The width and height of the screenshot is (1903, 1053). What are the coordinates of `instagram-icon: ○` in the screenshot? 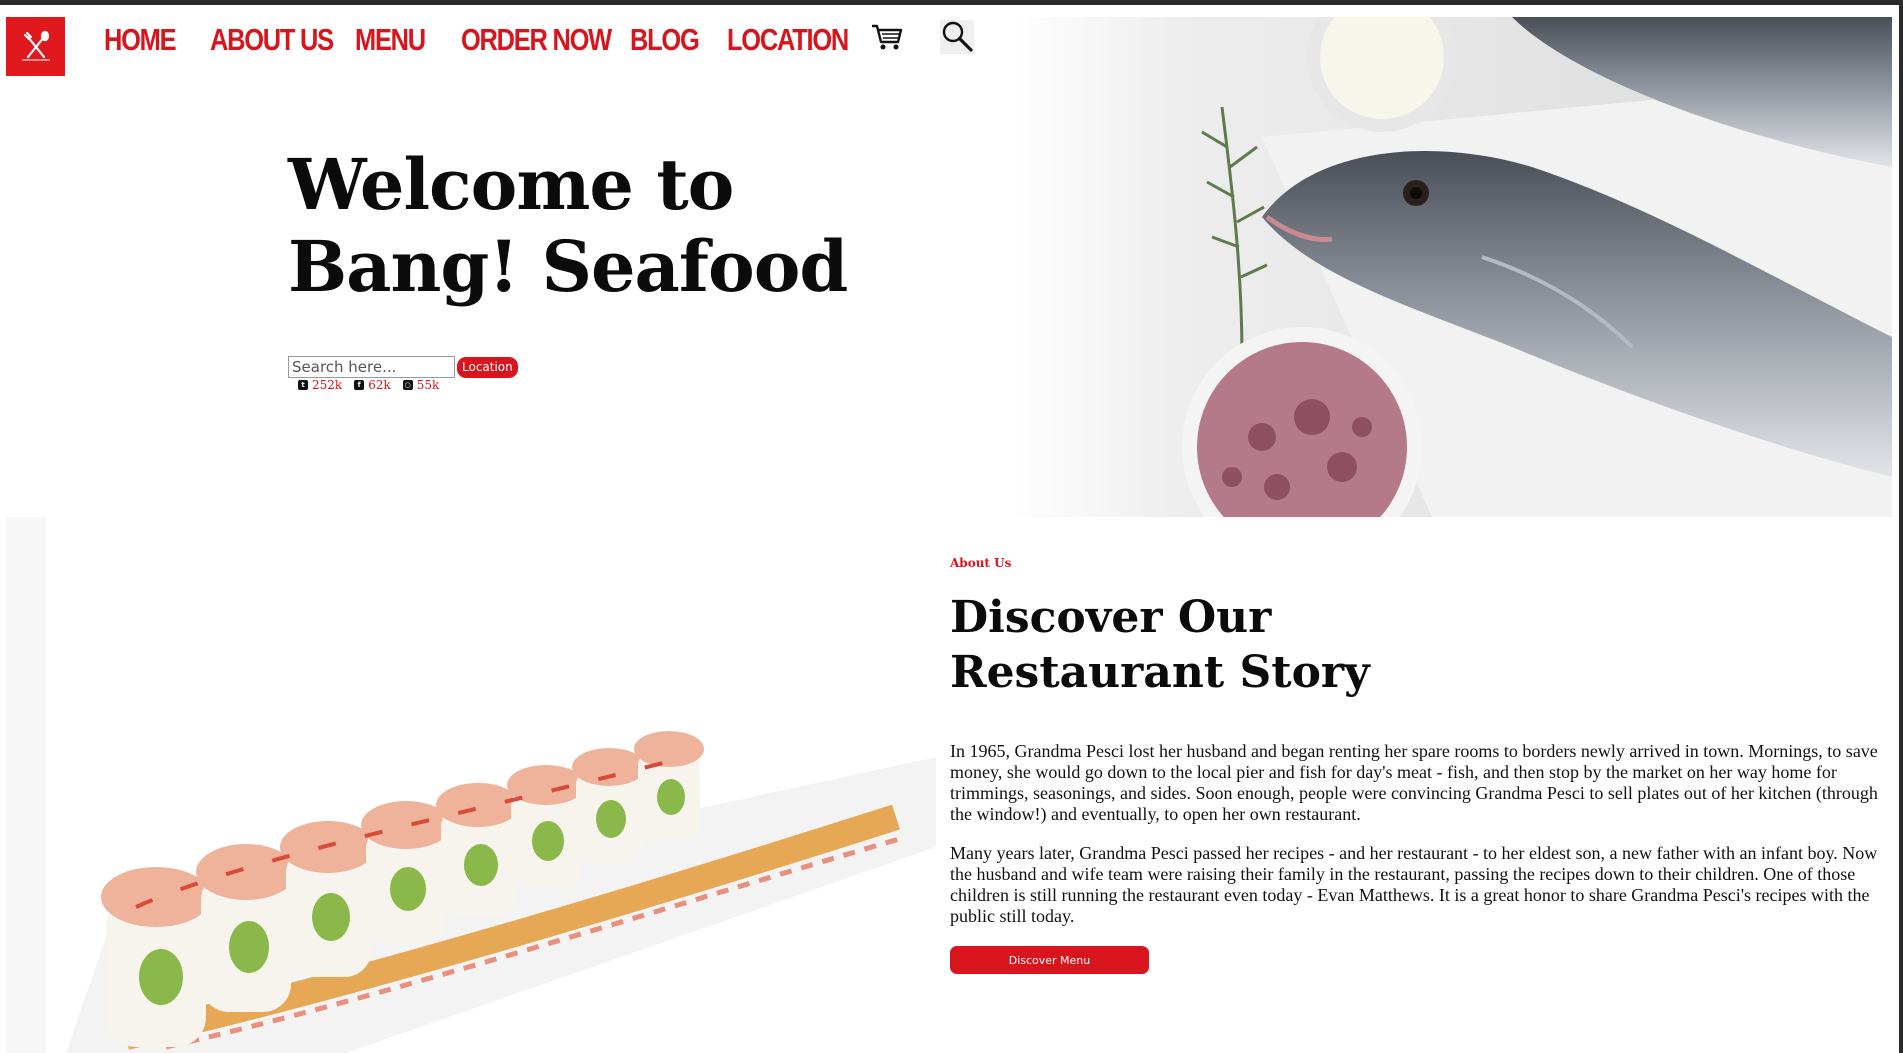 It's located at (407, 385).